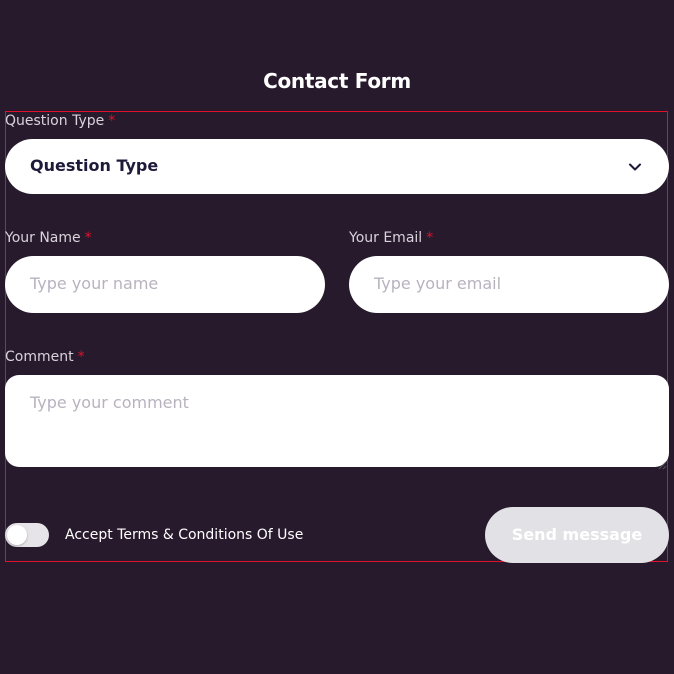 The width and height of the screenshot is (674, 674). What do you see at coordinates (184, 535) in the screenshot?
I see `terms-label: Accept Terms & Conditions Of Use` at bounding box center [184, 535].